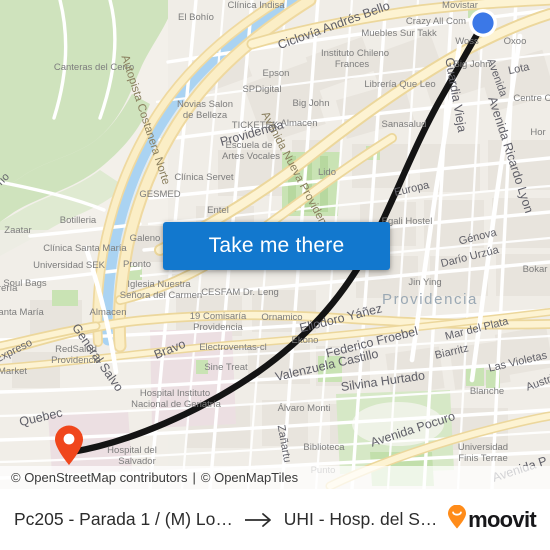 The height and width of the screenshot is (550, 550). Describe the element at coordinates (502, 519) in the screenshot. I see `moovit-wordmark: moovit` at that location.